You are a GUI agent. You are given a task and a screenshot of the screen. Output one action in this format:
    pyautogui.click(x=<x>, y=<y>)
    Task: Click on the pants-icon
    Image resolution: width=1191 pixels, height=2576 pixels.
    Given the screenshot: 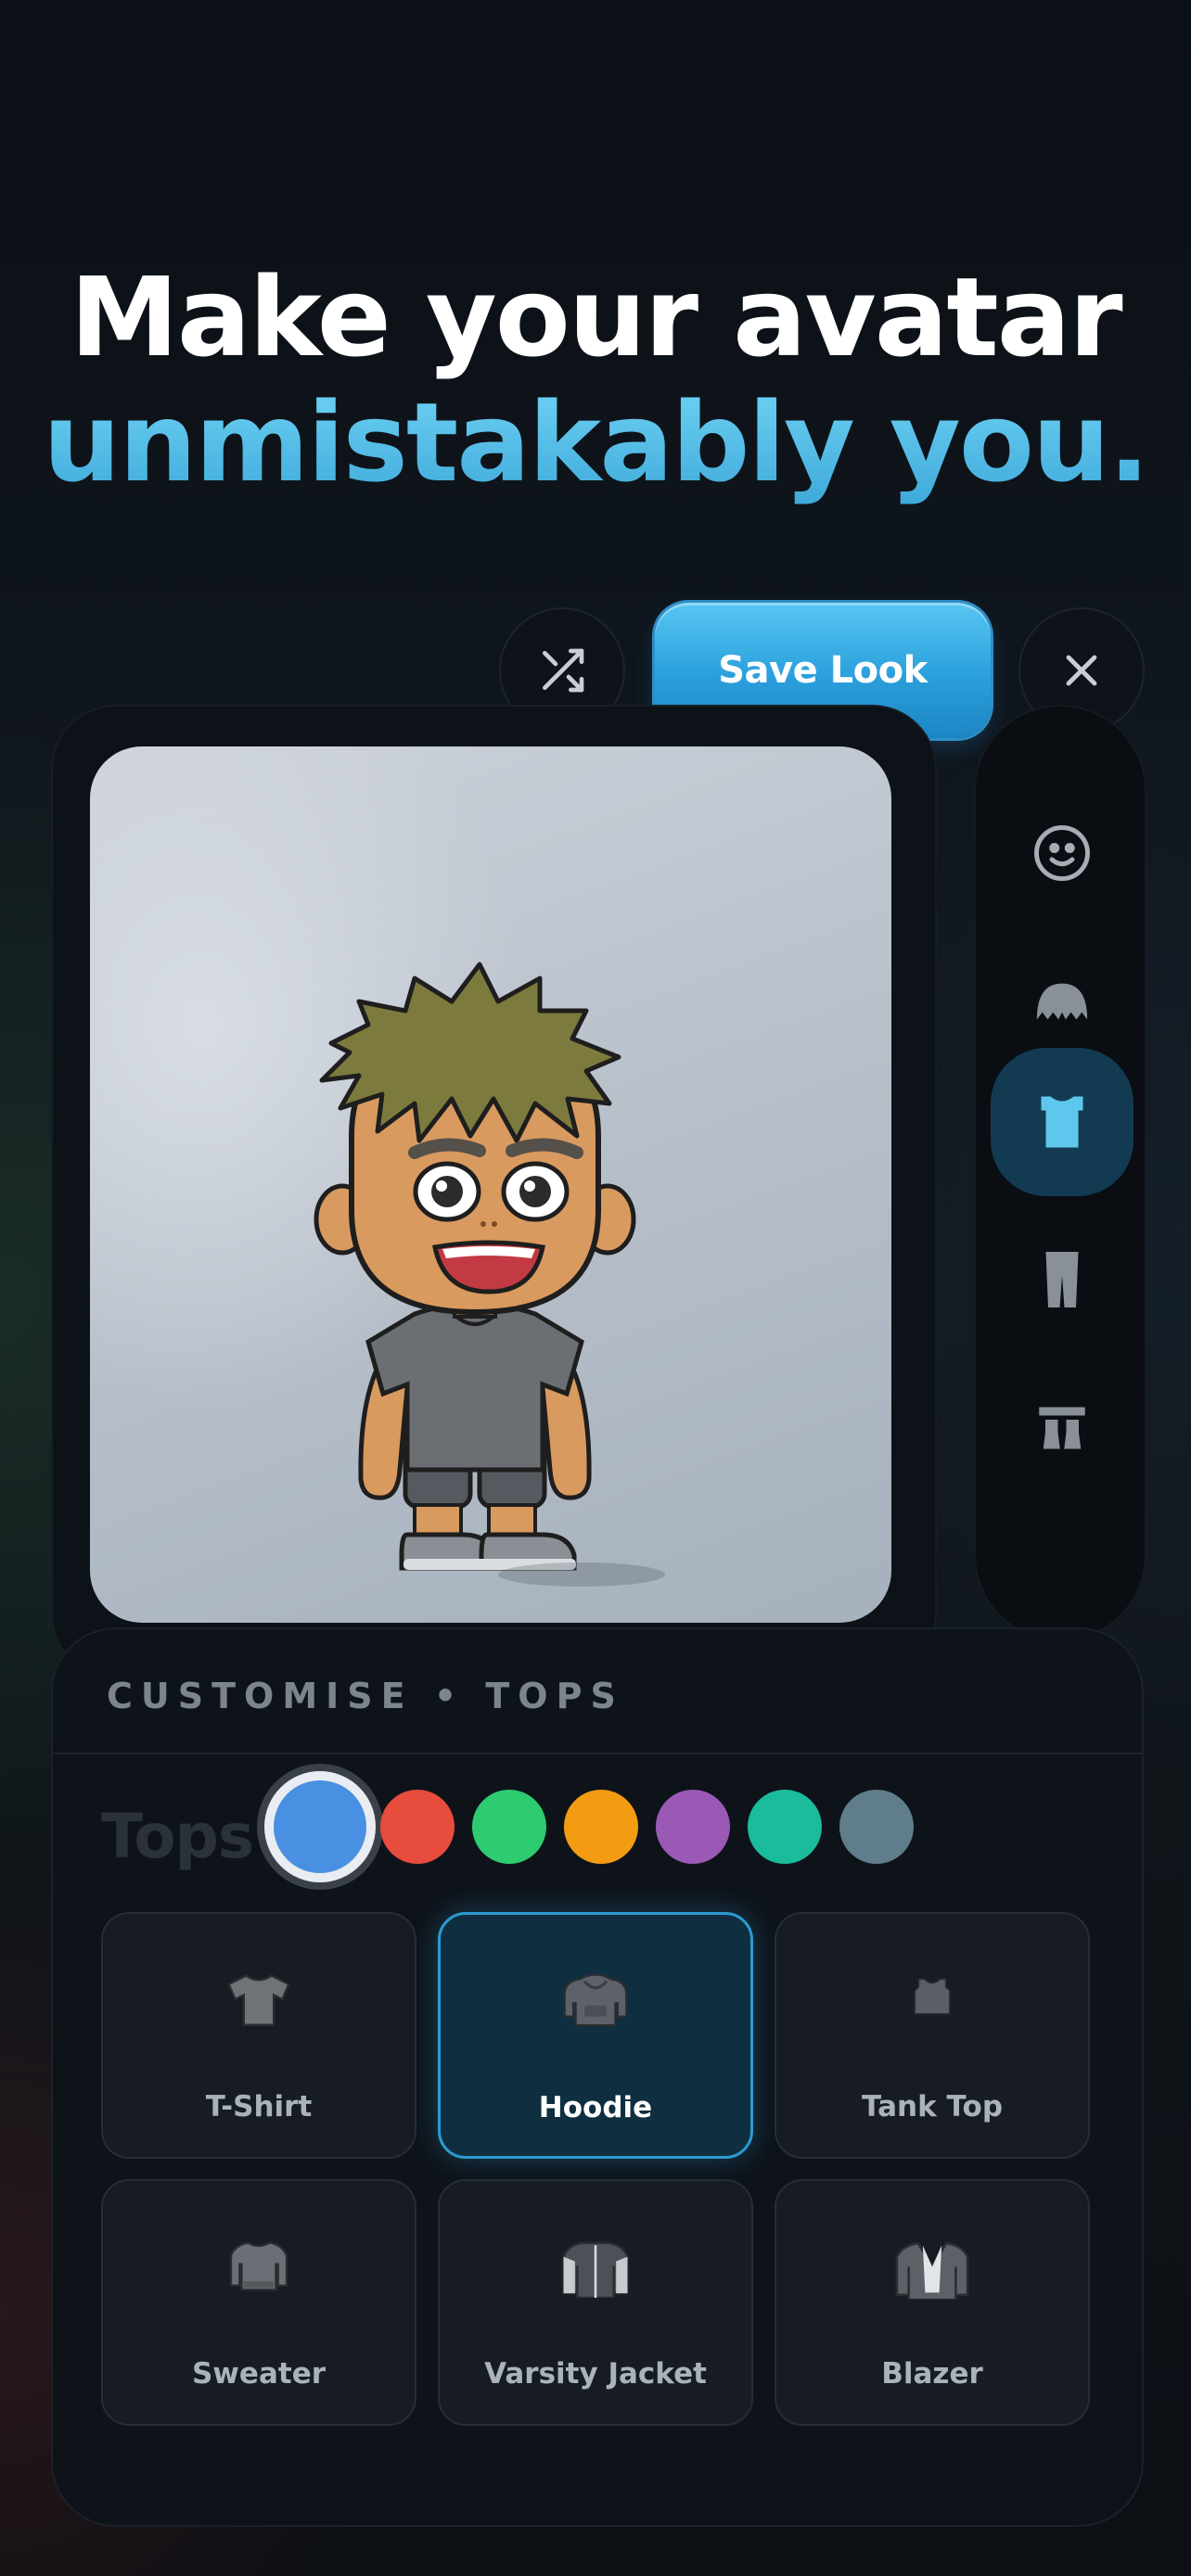 What is the action you would take?
    pyautogui.click(x=1062, y=1279)
    